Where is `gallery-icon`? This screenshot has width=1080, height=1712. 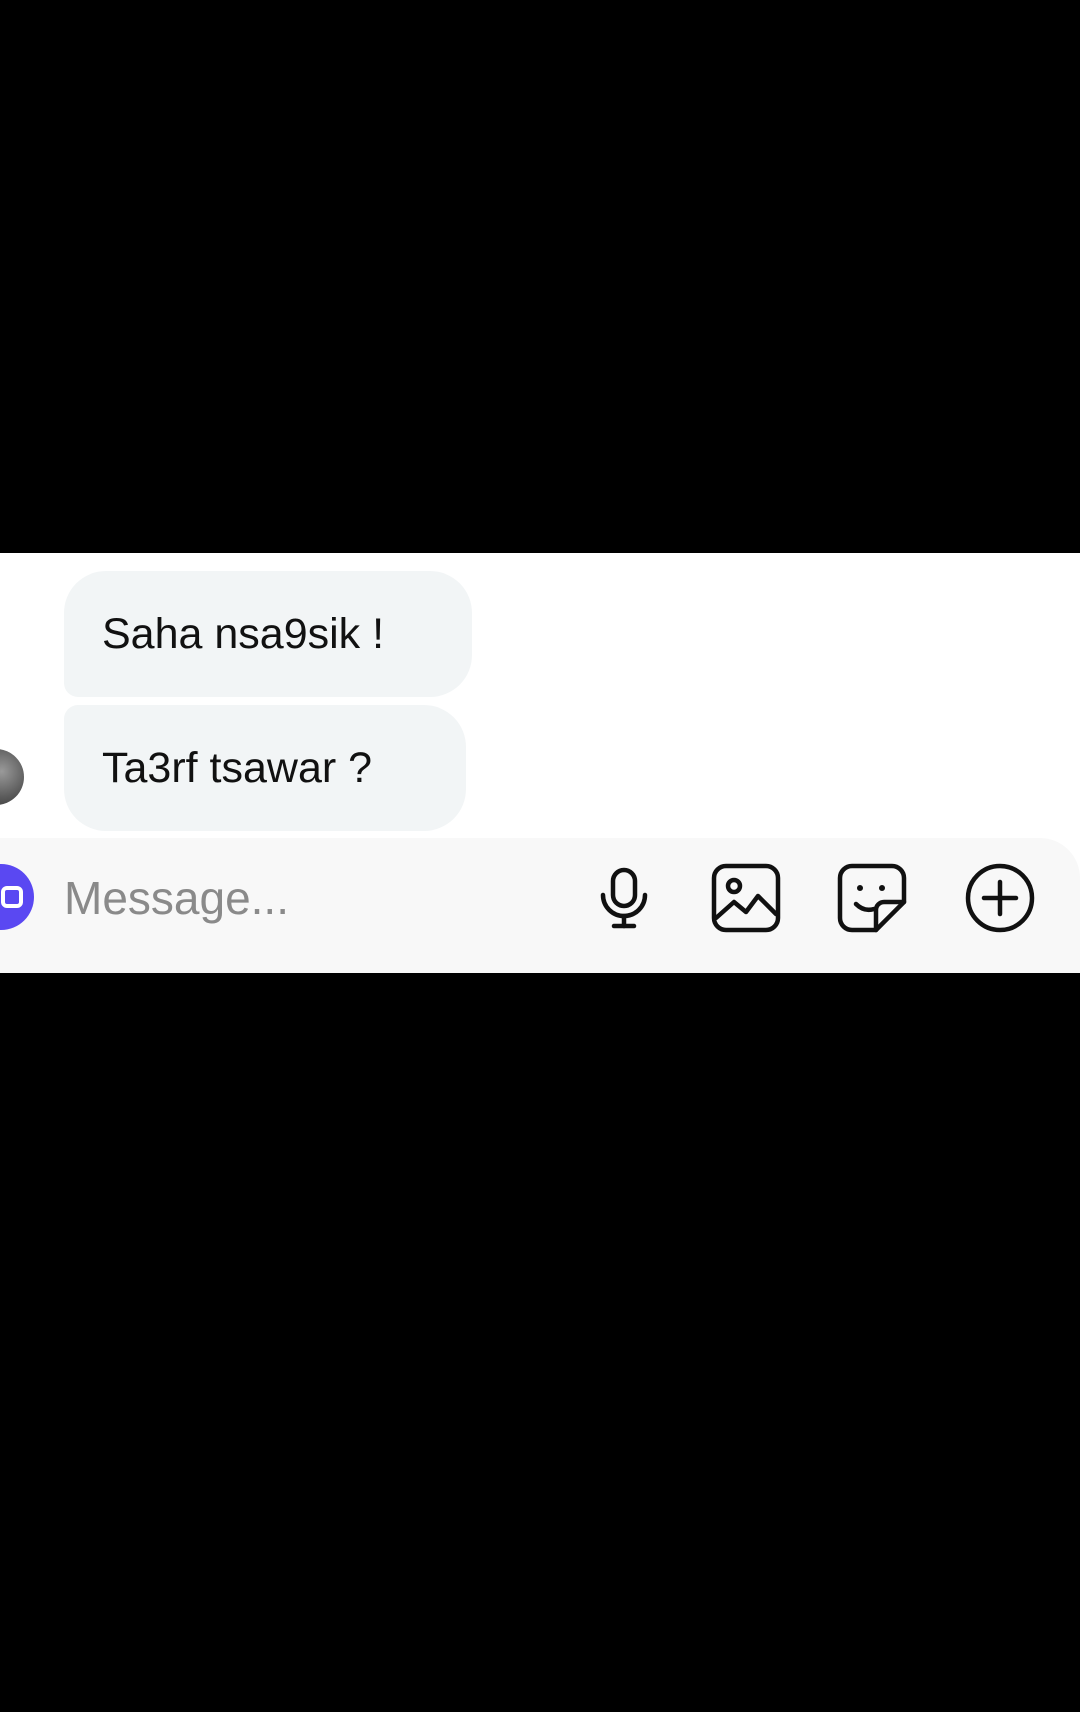
gallery-icon is located at coordinates (746, 898).